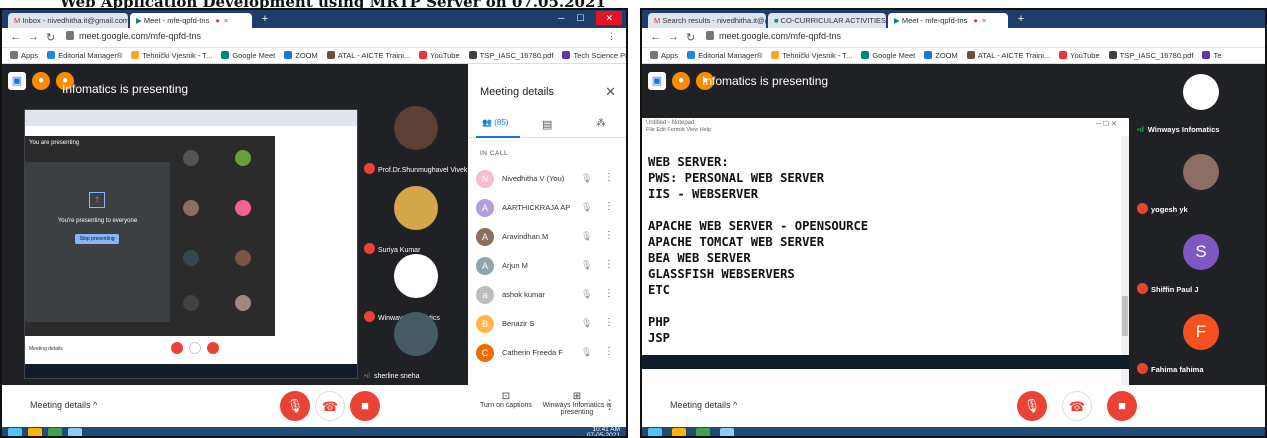 The width and height of the screenshot is (1267, 438). I want to click on participant-row: A Arjun M 🎙 ⋮, so click(548, 266).